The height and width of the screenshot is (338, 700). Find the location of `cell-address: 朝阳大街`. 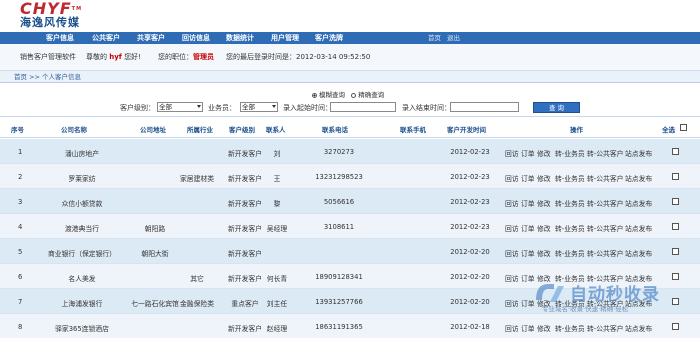

cell-address: 朝阳大街 is located at coordinates (155, 254).